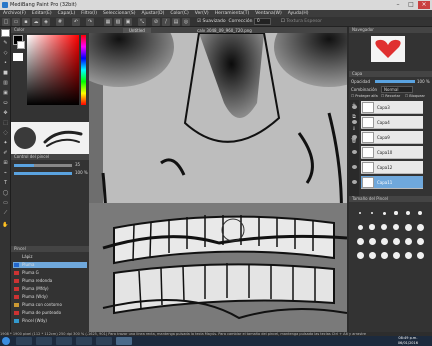 The height and width of the screenshot is (346, 432). I want to click on invert-selection-icon: ▧, so click(118, 22).